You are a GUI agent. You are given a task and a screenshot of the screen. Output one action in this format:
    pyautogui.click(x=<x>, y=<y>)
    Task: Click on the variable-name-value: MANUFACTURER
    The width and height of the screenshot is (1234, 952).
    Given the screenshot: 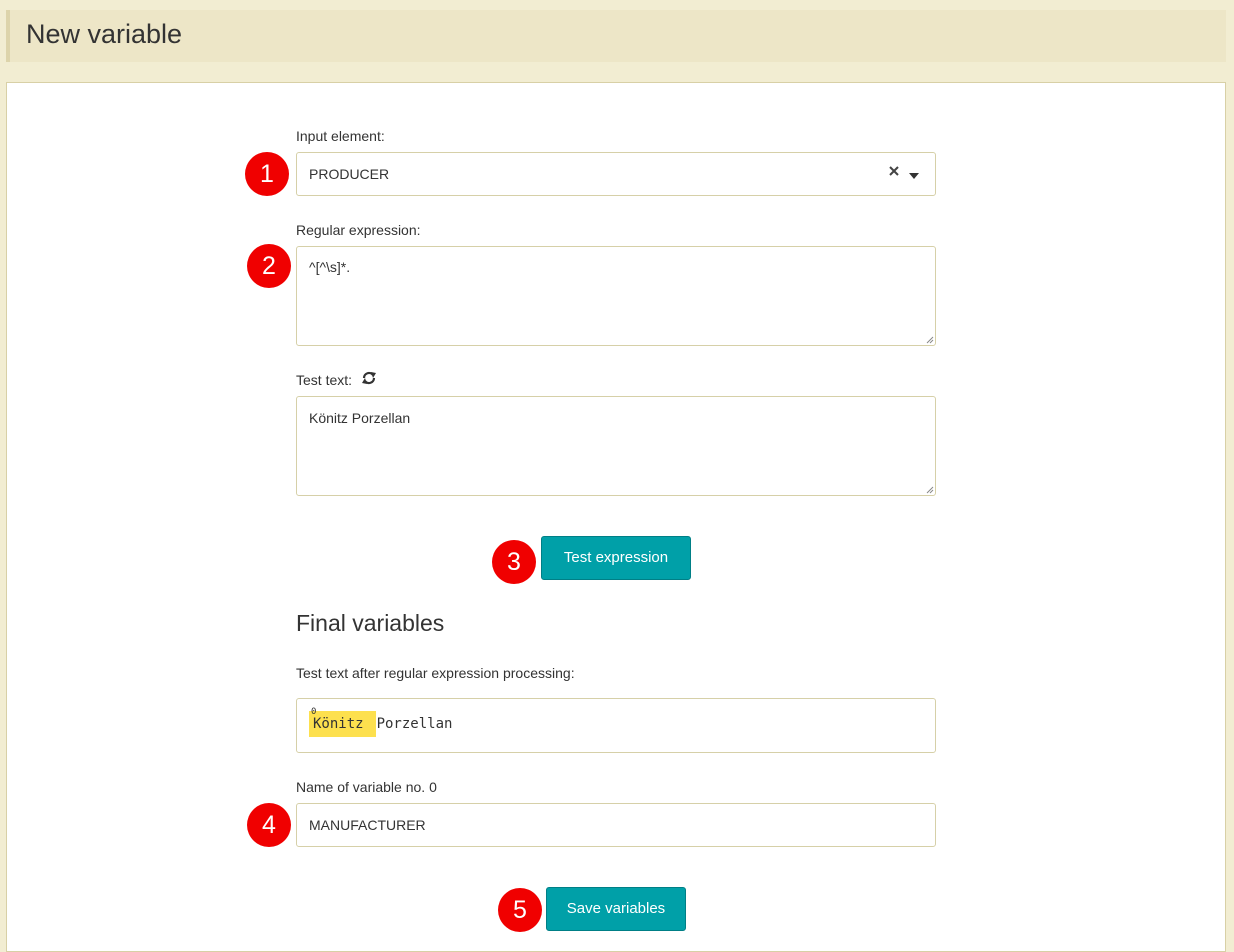 What is the action you would take?
    pyautogui.click(x=367, y=825)
    